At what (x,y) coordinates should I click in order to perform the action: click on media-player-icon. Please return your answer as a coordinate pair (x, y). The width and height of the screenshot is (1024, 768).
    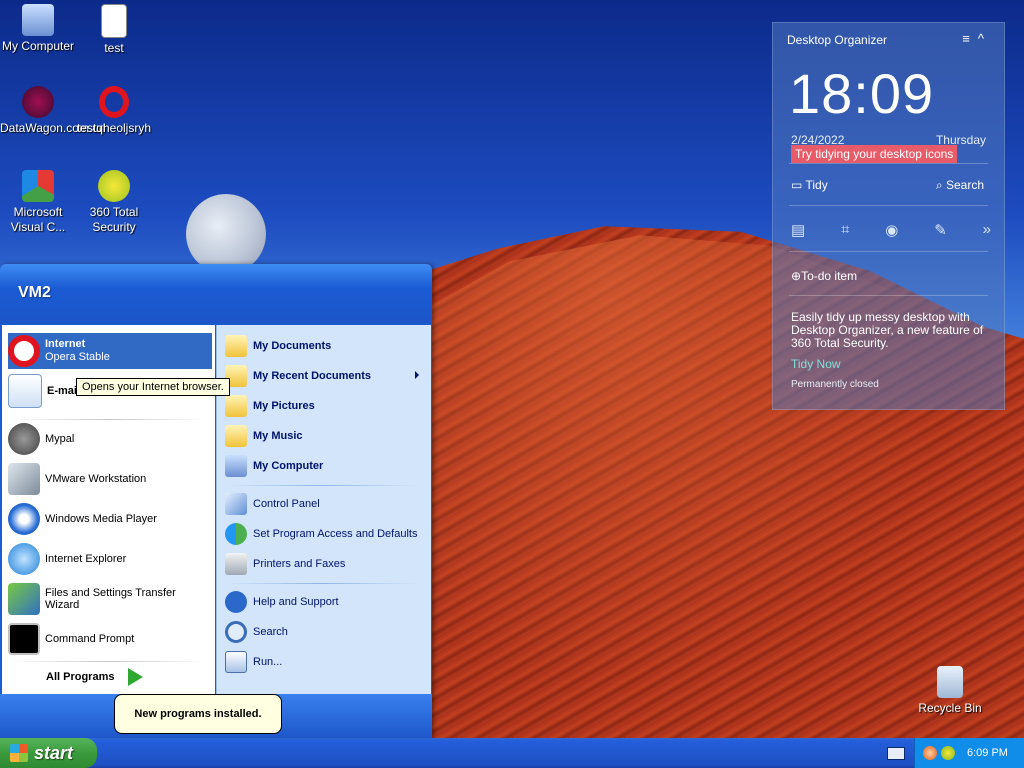
    Looking at the image, I should click on (24, 519).